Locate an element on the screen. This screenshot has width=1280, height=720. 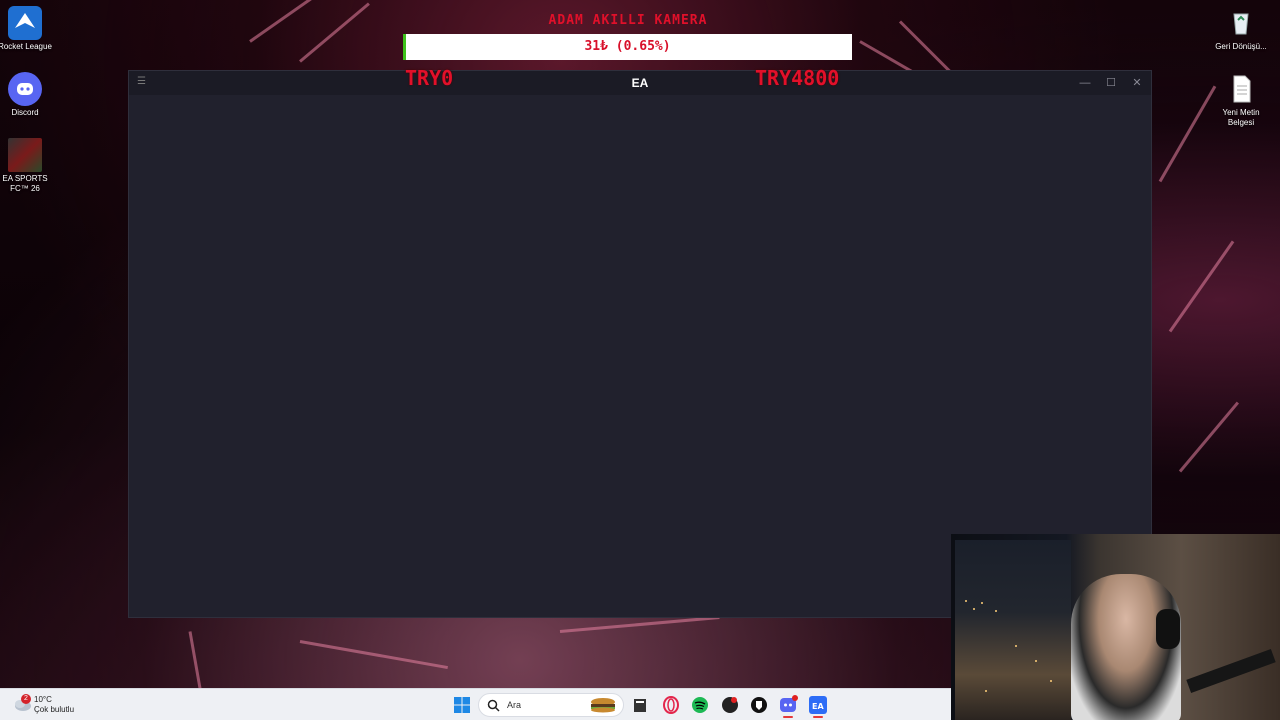
desktop-icon-label: Yeni Metin Belgesi is located at coordinates (1241, 117).